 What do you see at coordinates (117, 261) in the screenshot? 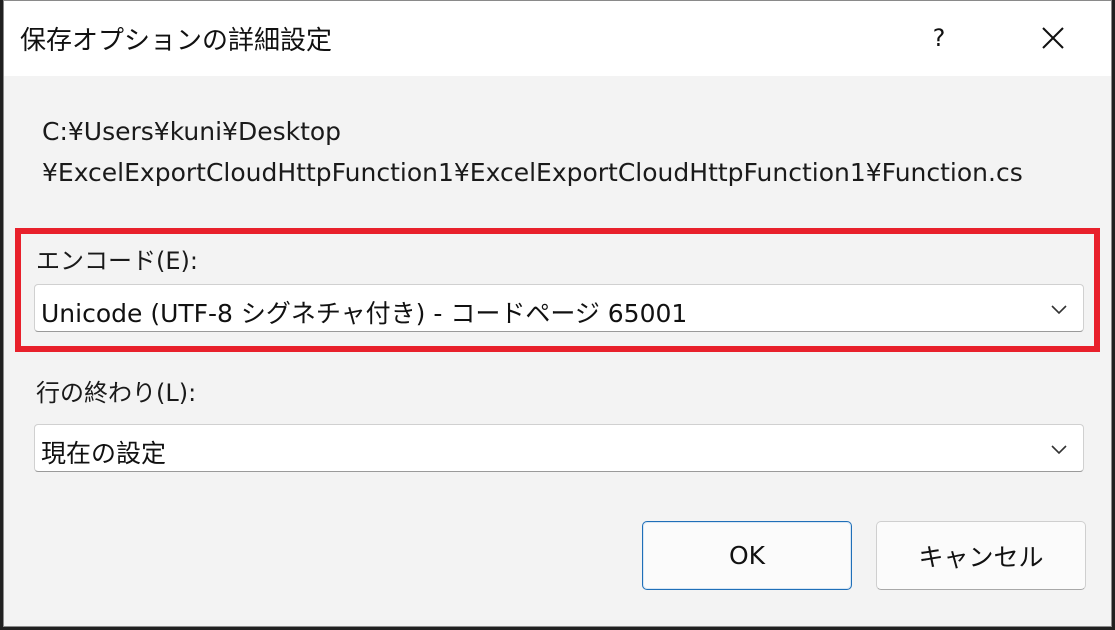
I see `encoding-label: エンコード(E):` at bounding box center [117, 261].